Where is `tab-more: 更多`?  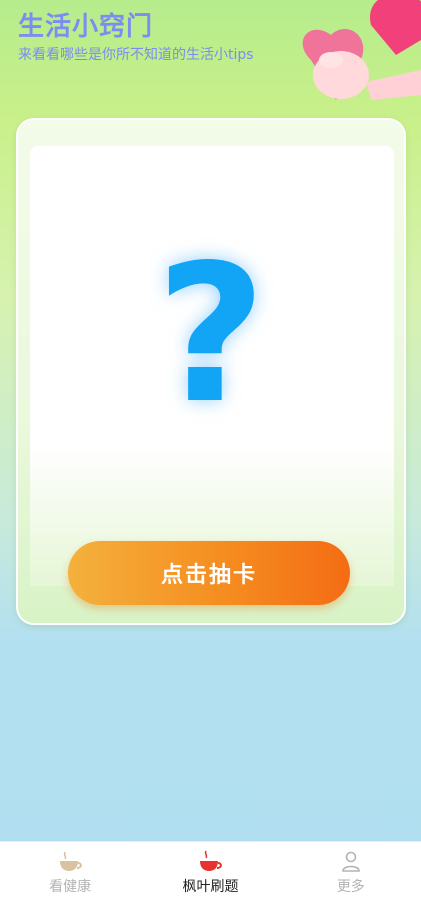
tab-more: 更多 is located at coordinates (351, 869).